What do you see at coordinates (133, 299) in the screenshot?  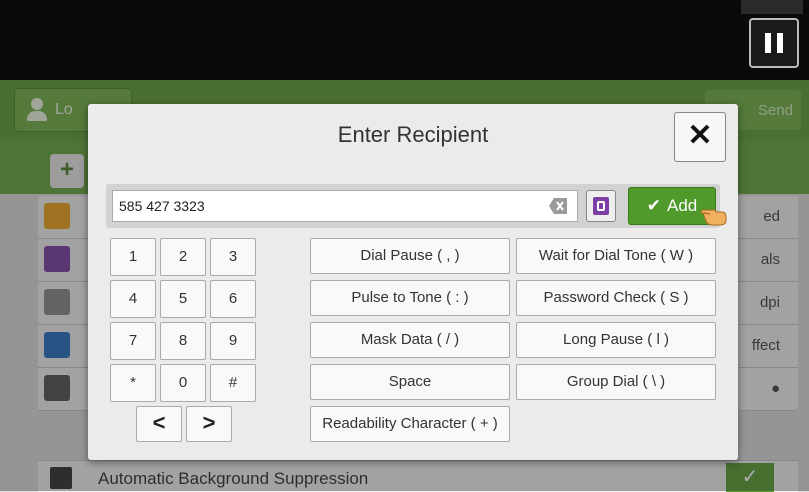 I see `key-4: 4` at bounding box center [133, 299].